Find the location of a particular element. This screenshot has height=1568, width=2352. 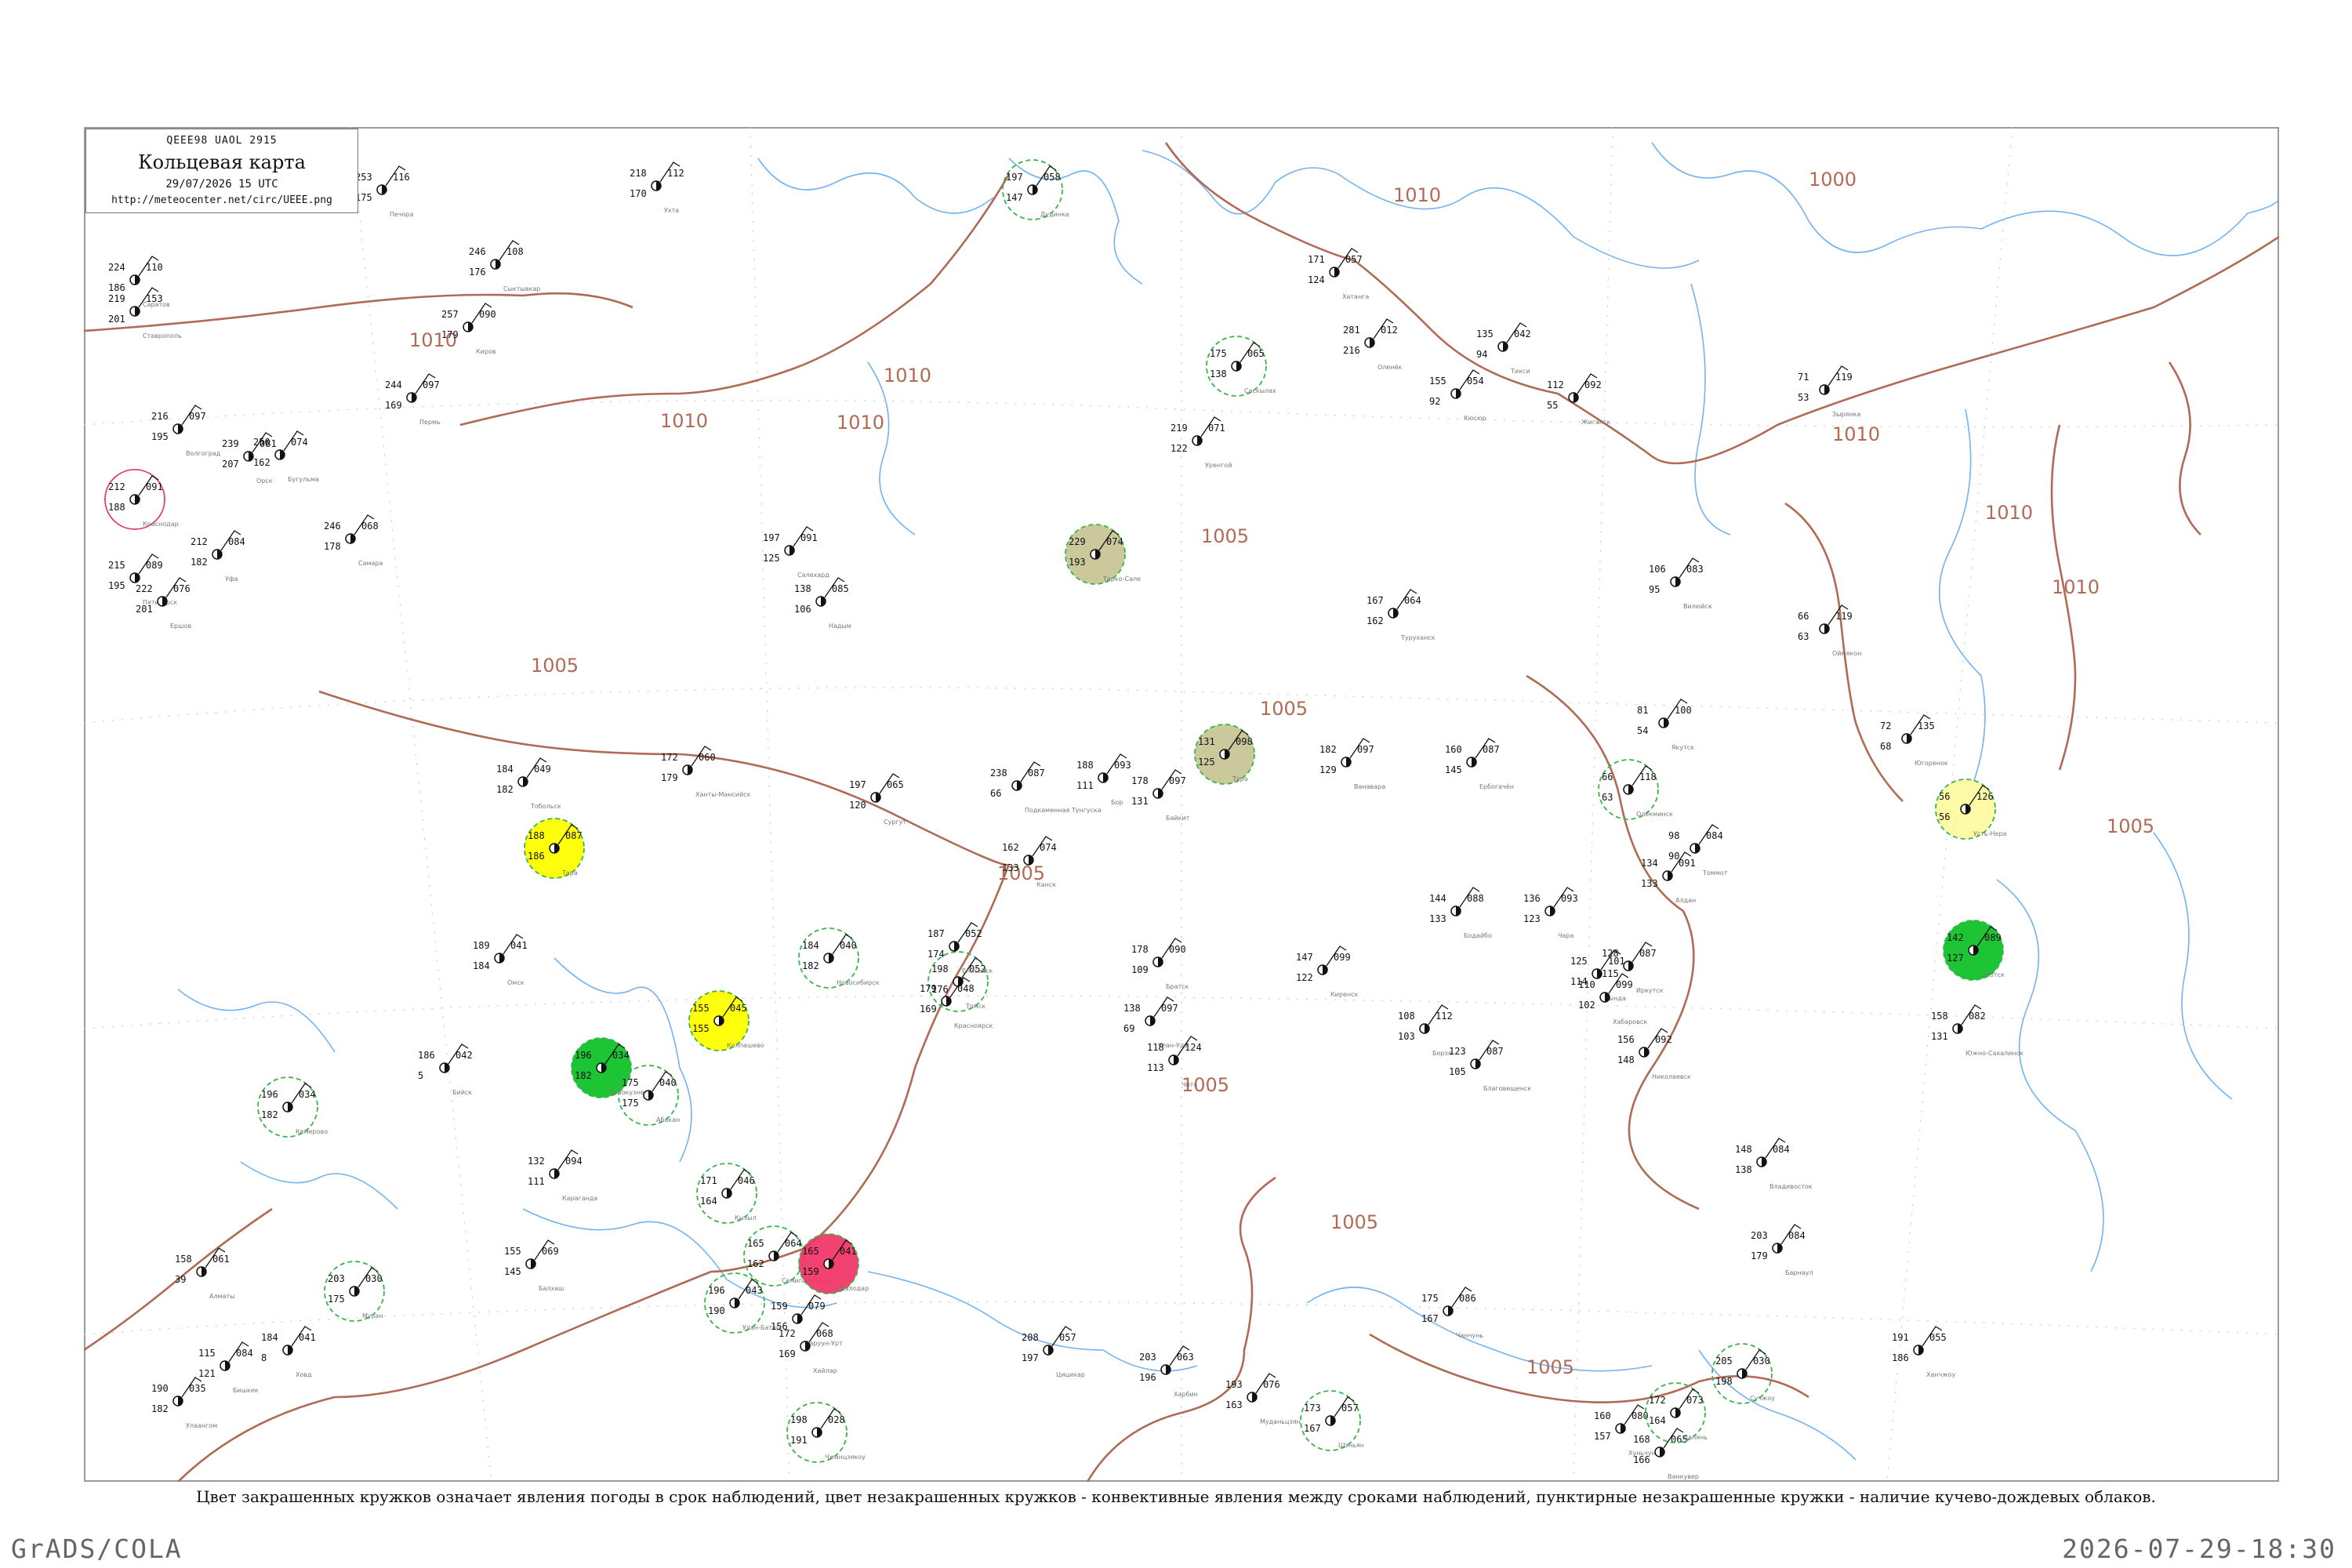

station-temp: 115 is located at coordinates (207, 1353).